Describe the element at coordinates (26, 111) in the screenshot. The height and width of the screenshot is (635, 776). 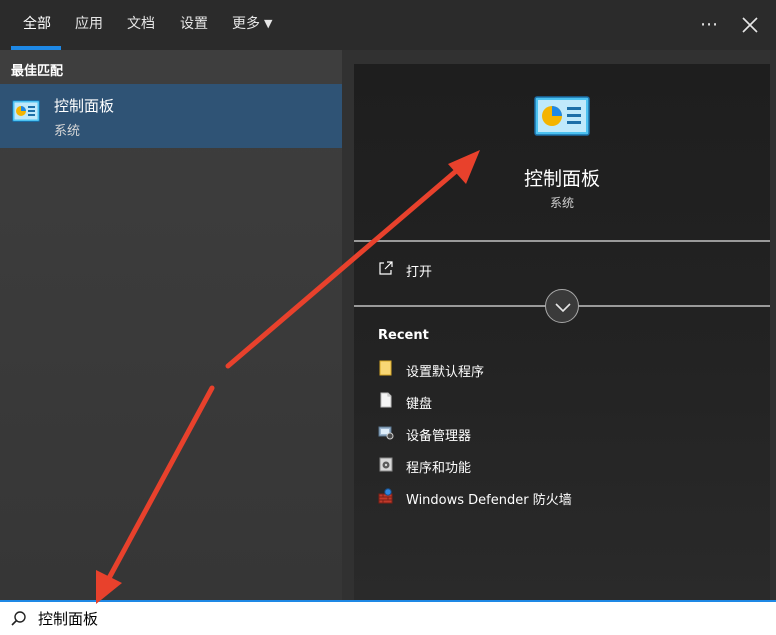
I see `control-panel-icon` at that location.